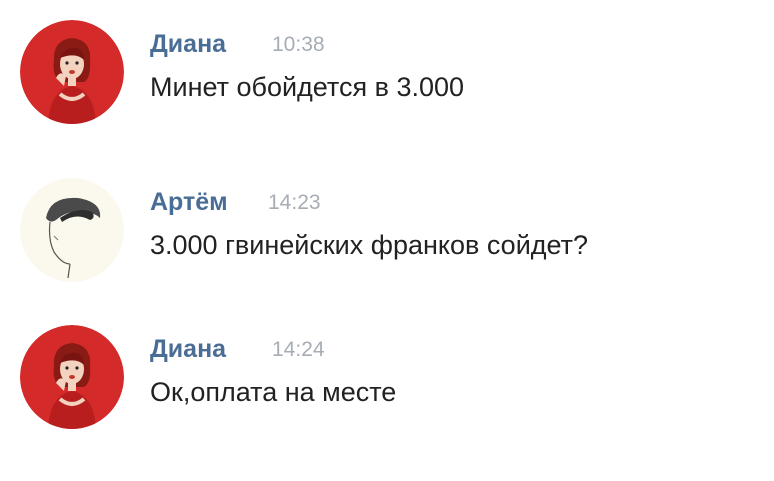  What do you see at coordinates (273, 392) in the screenshot?
I see `message-text: Ок,оплата на месте` at bounding box center [273, 392].